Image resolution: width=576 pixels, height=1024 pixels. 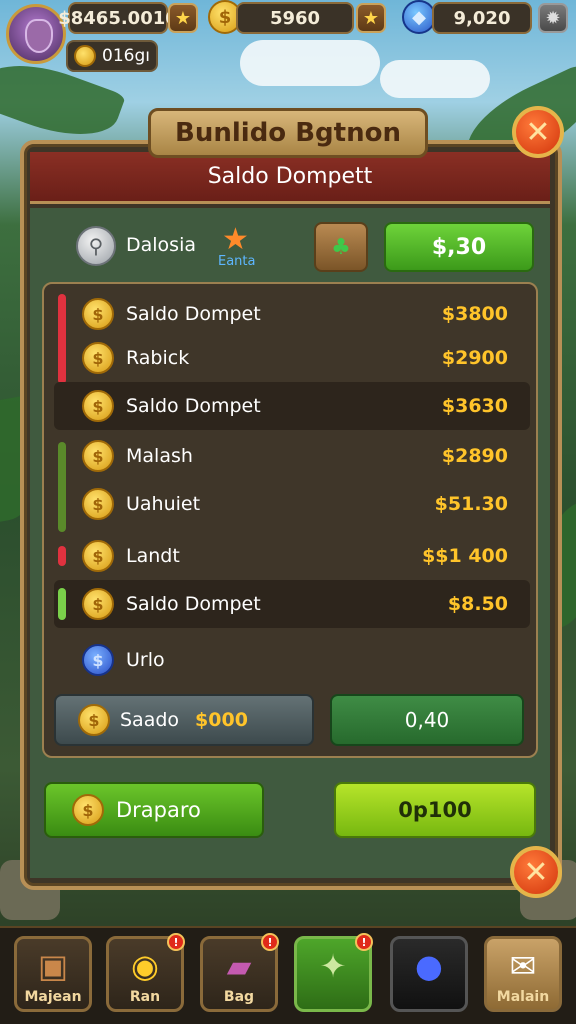 I want to click on nav-item-majean: ▣ Majean, so click(x=53, y=974).